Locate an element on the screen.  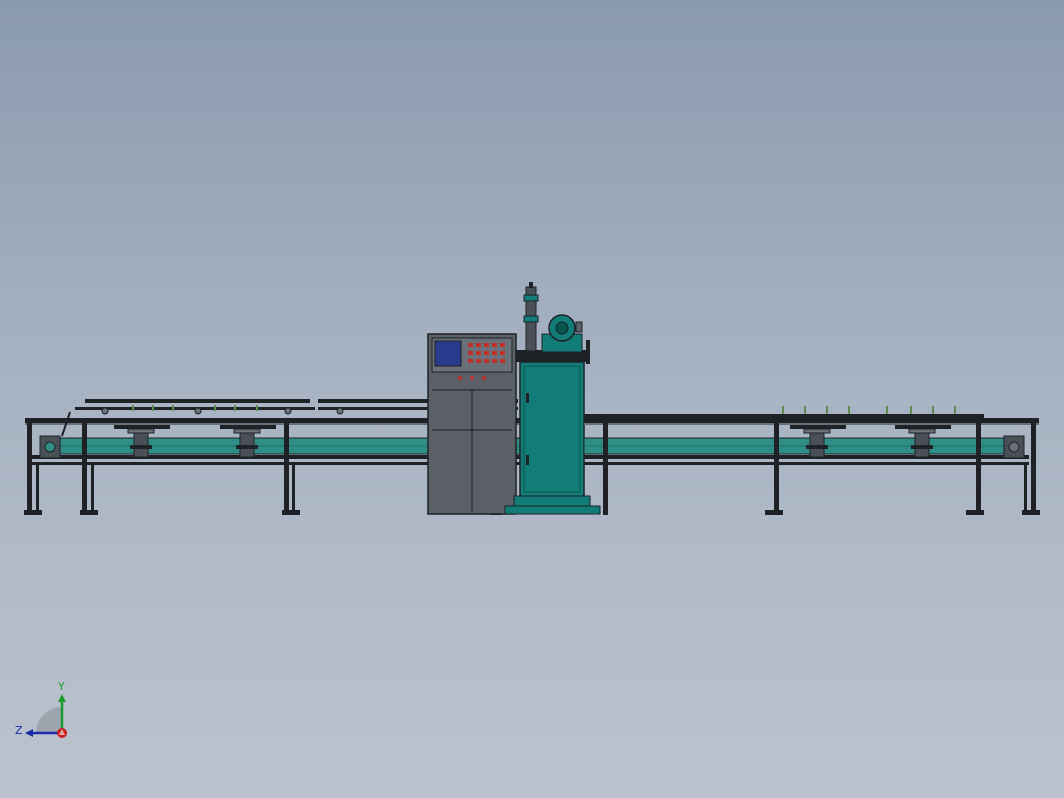
y-axis-label: Y is located at coordinates (61, 686).